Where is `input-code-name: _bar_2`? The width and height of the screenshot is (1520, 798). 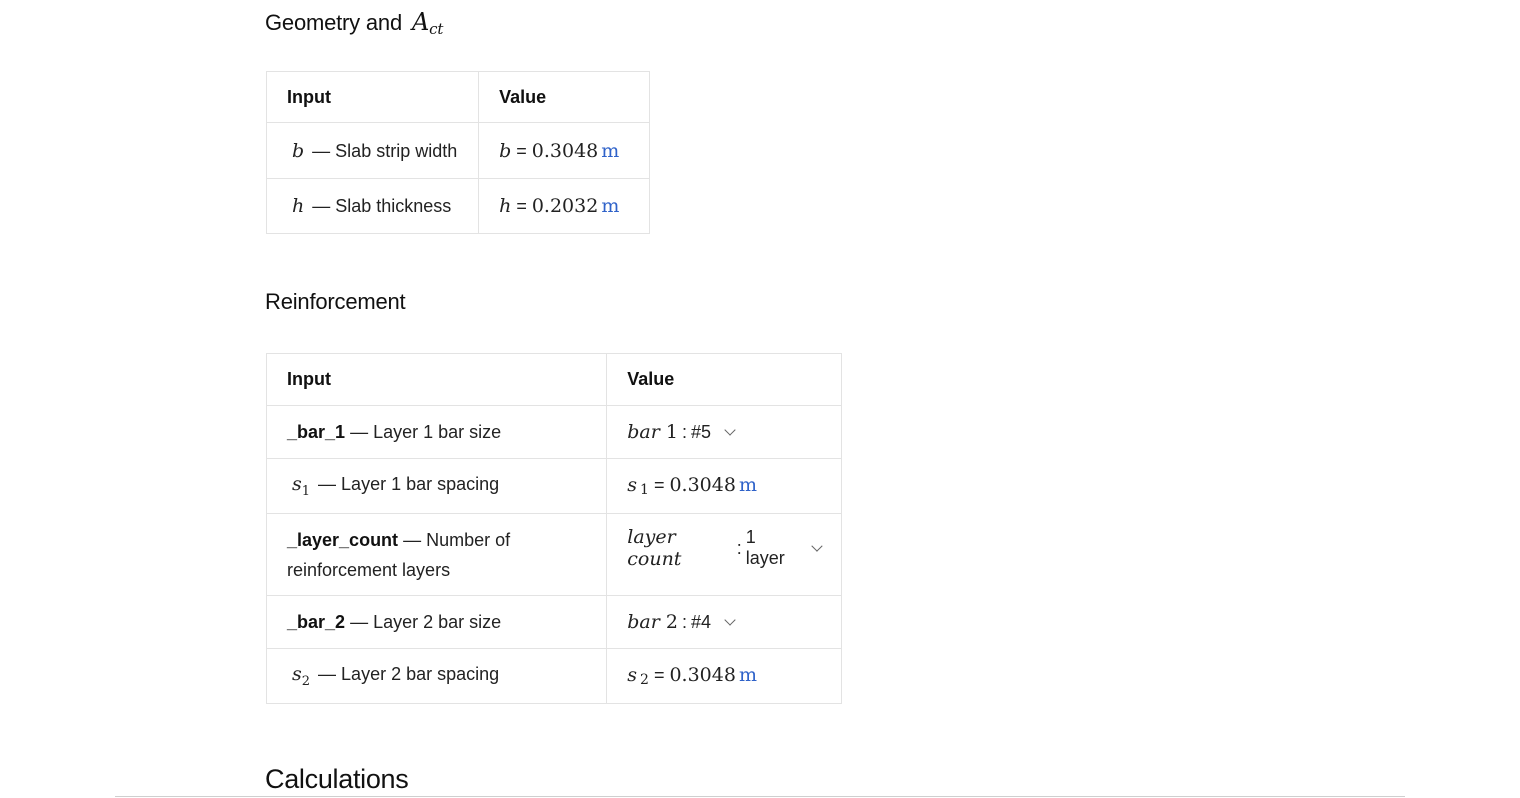
input-code-name: _bar_2 is located at coordinates (316, 621).